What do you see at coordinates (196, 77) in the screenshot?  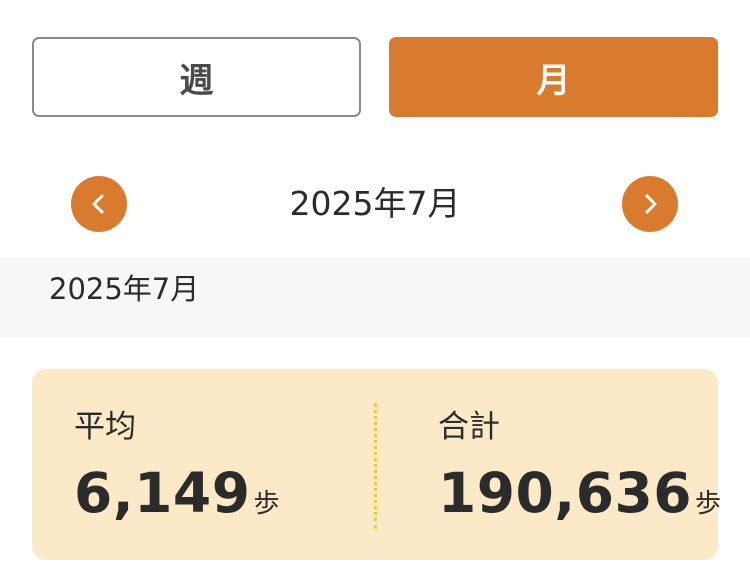 I see `week-tab-button: 週` at bounding box center [196, 77].